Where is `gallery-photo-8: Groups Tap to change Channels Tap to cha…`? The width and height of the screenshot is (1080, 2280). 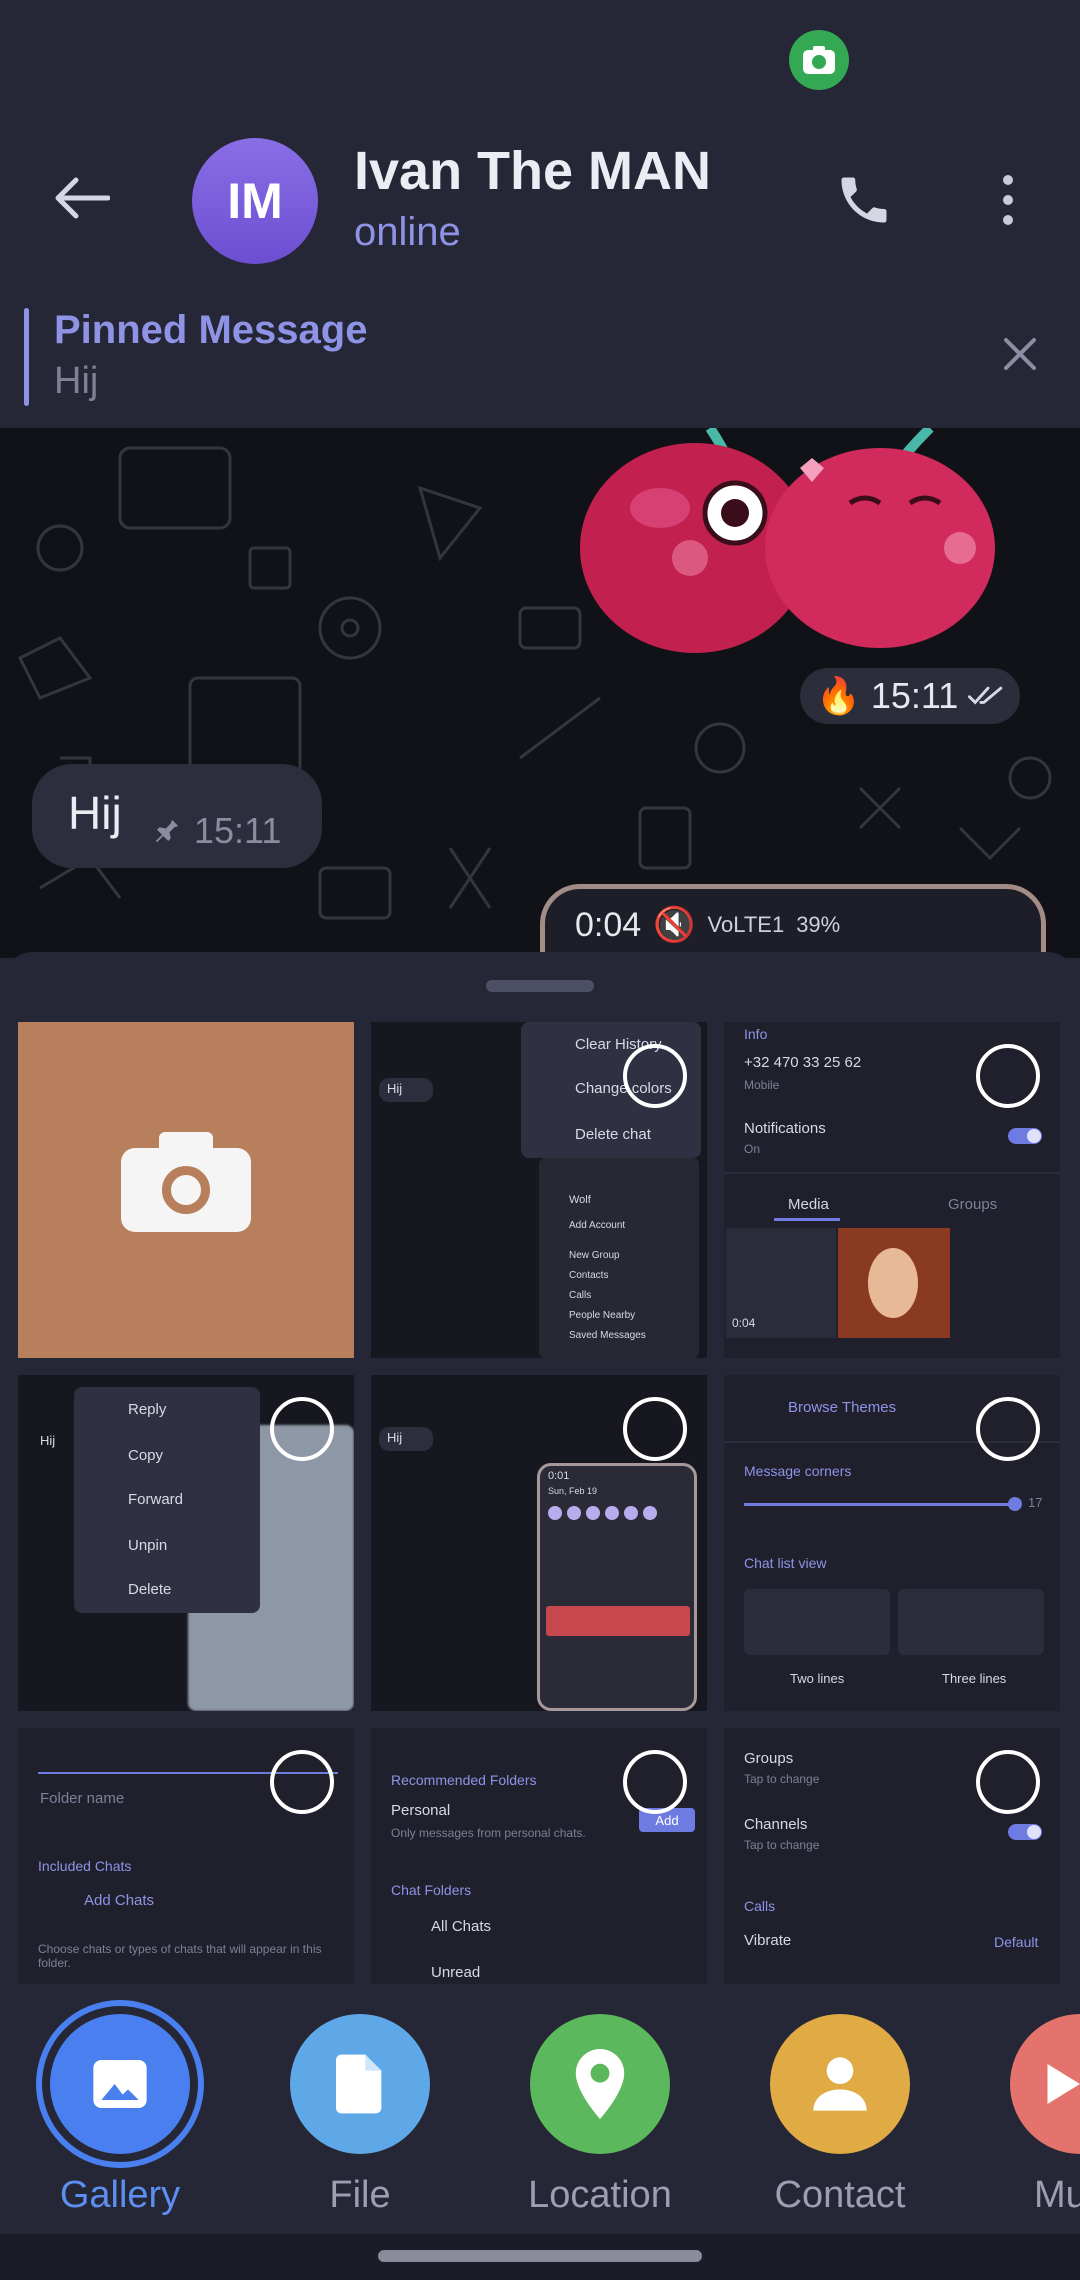
gallery-photo-8: Groups Tap to change Channels Tap to cha… is located at coordinates (892, 1860).